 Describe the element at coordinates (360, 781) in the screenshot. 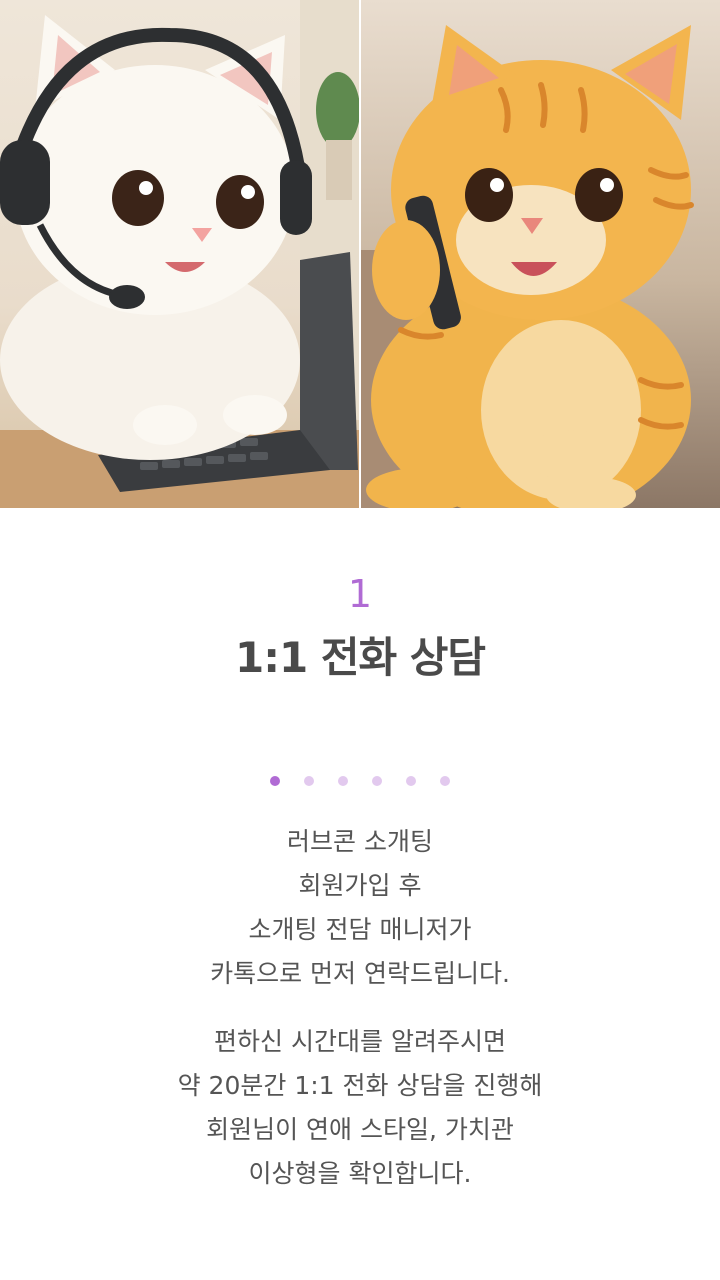

I see `pagination-dots` at that location.